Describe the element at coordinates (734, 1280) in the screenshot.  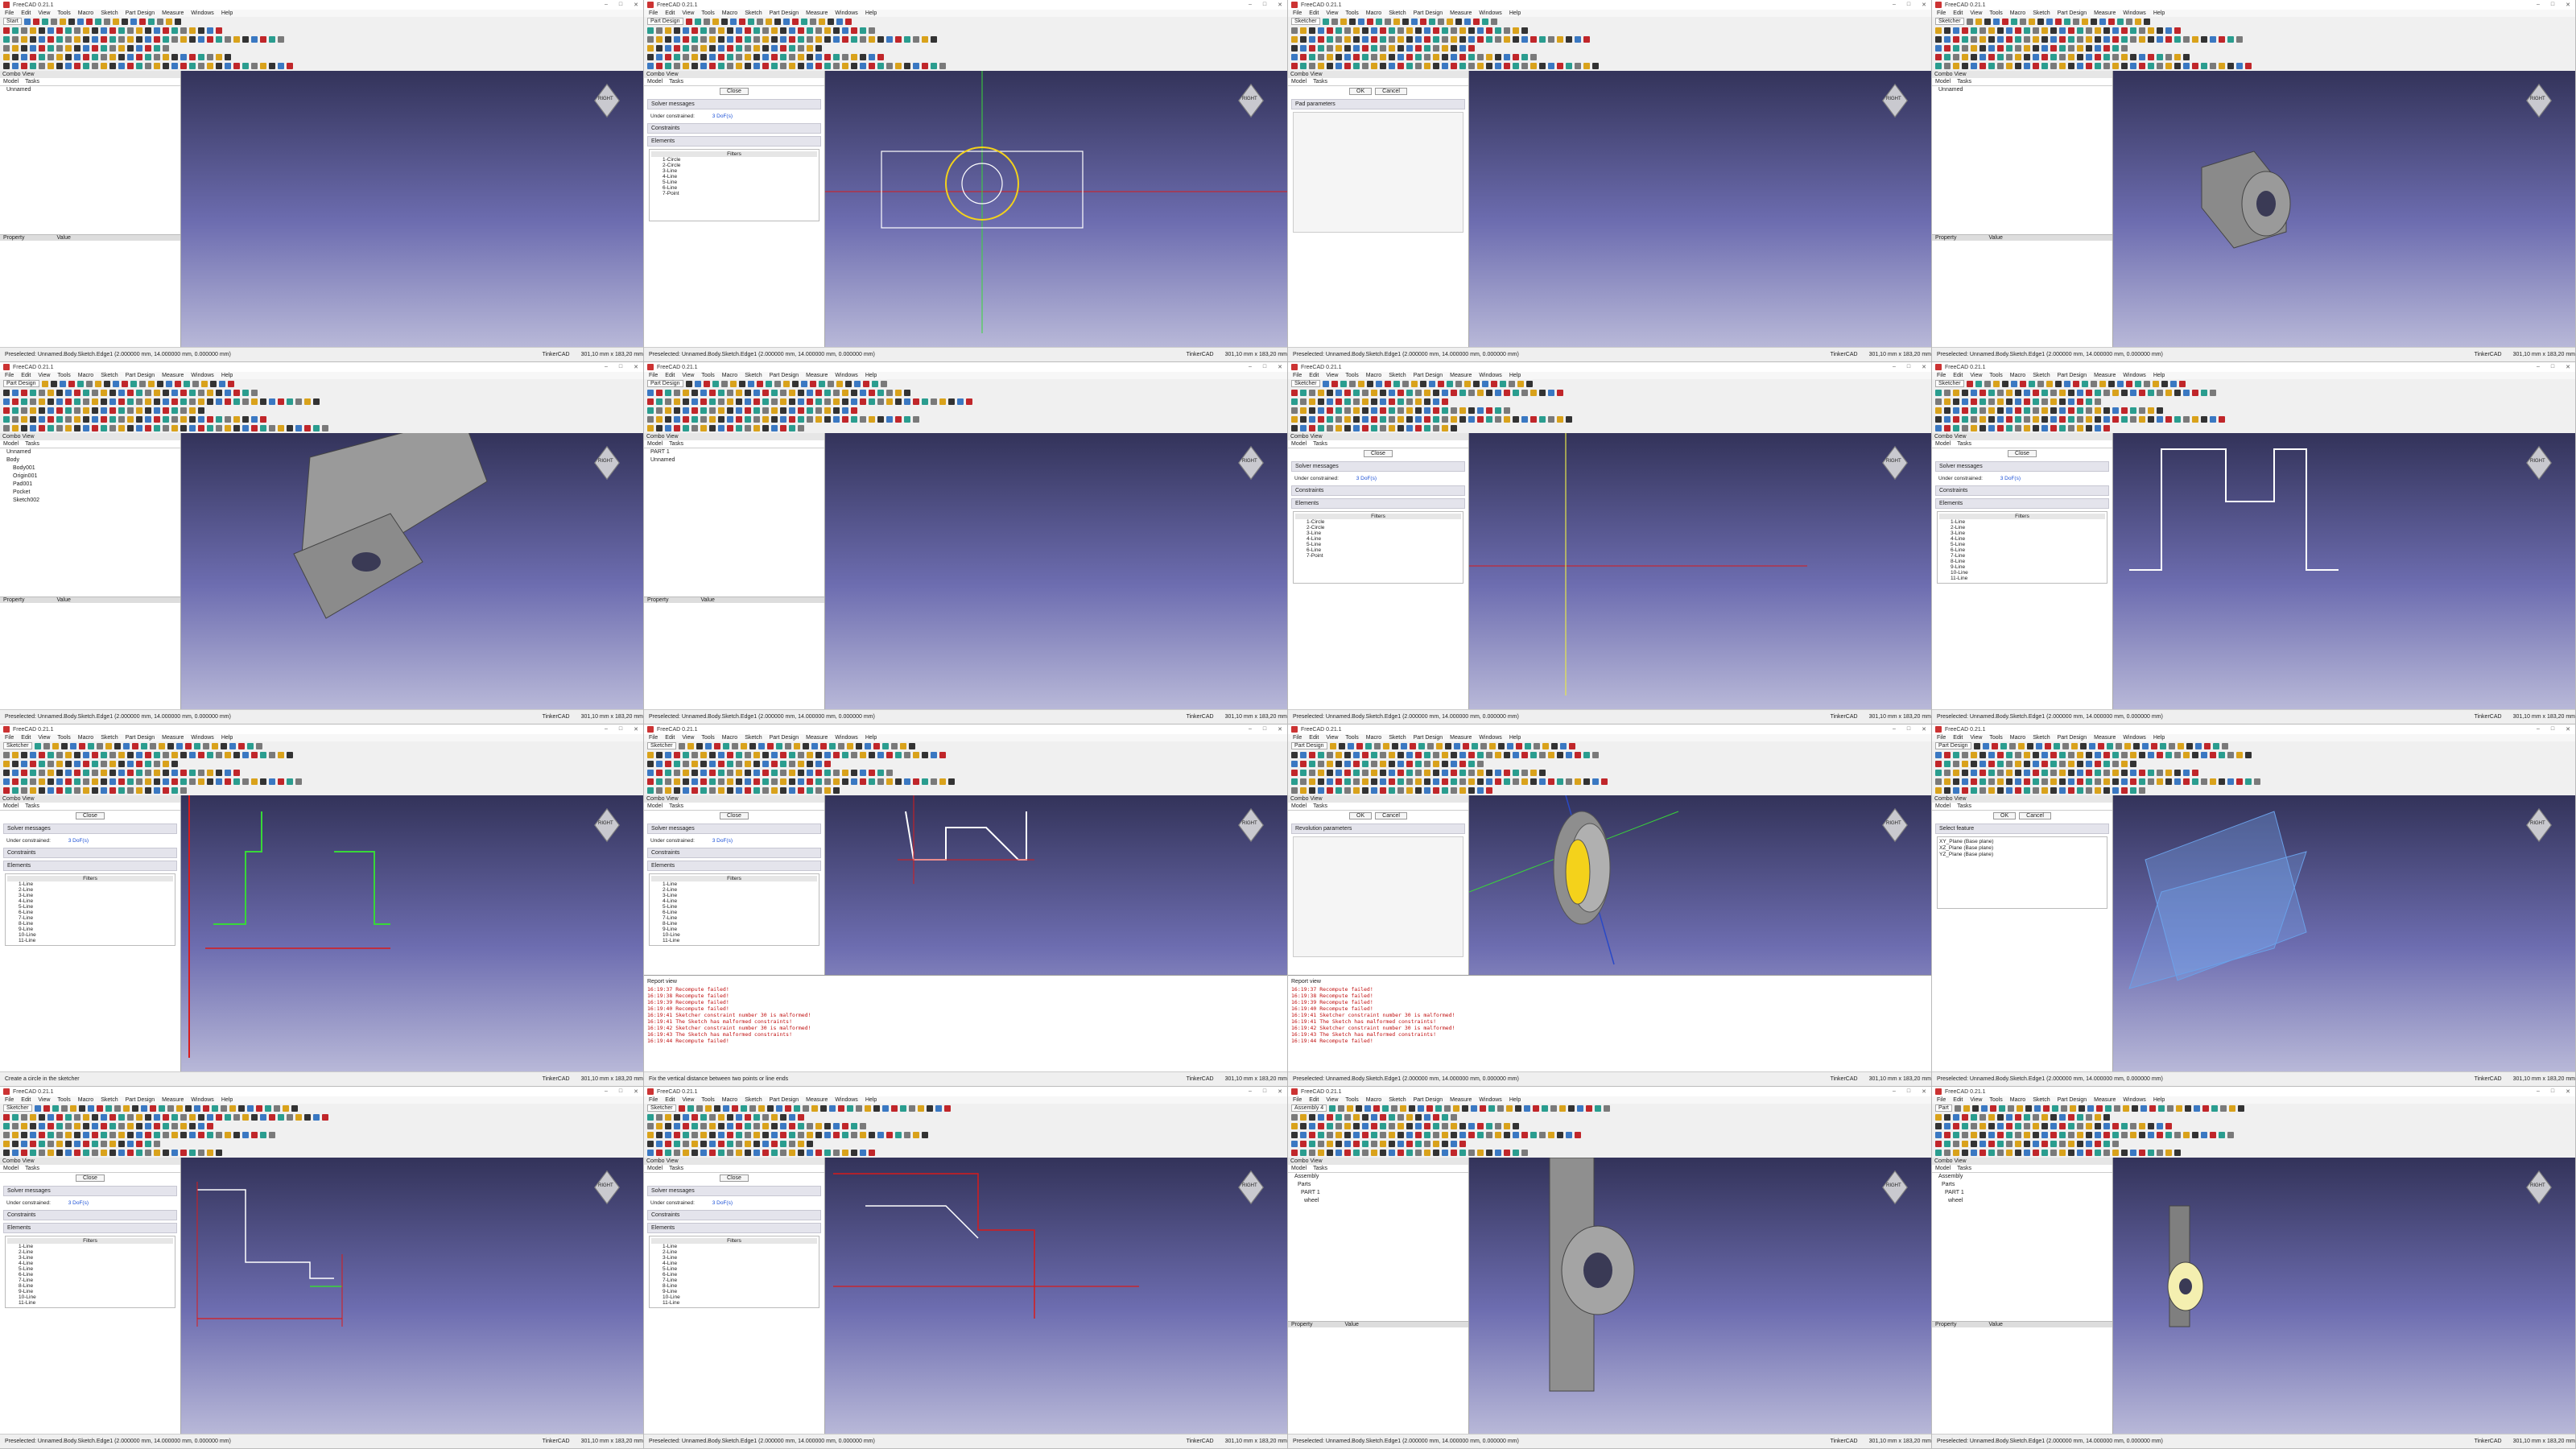
I see `element-row: 7-Line` at that location.